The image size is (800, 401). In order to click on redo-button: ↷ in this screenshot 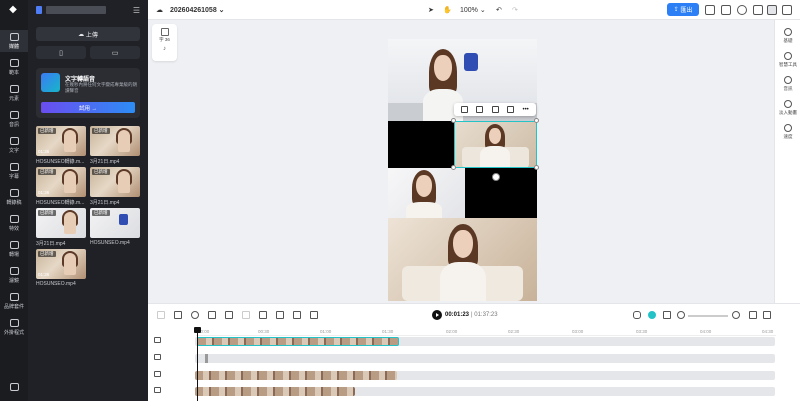, I will do `click(515, 10)`.